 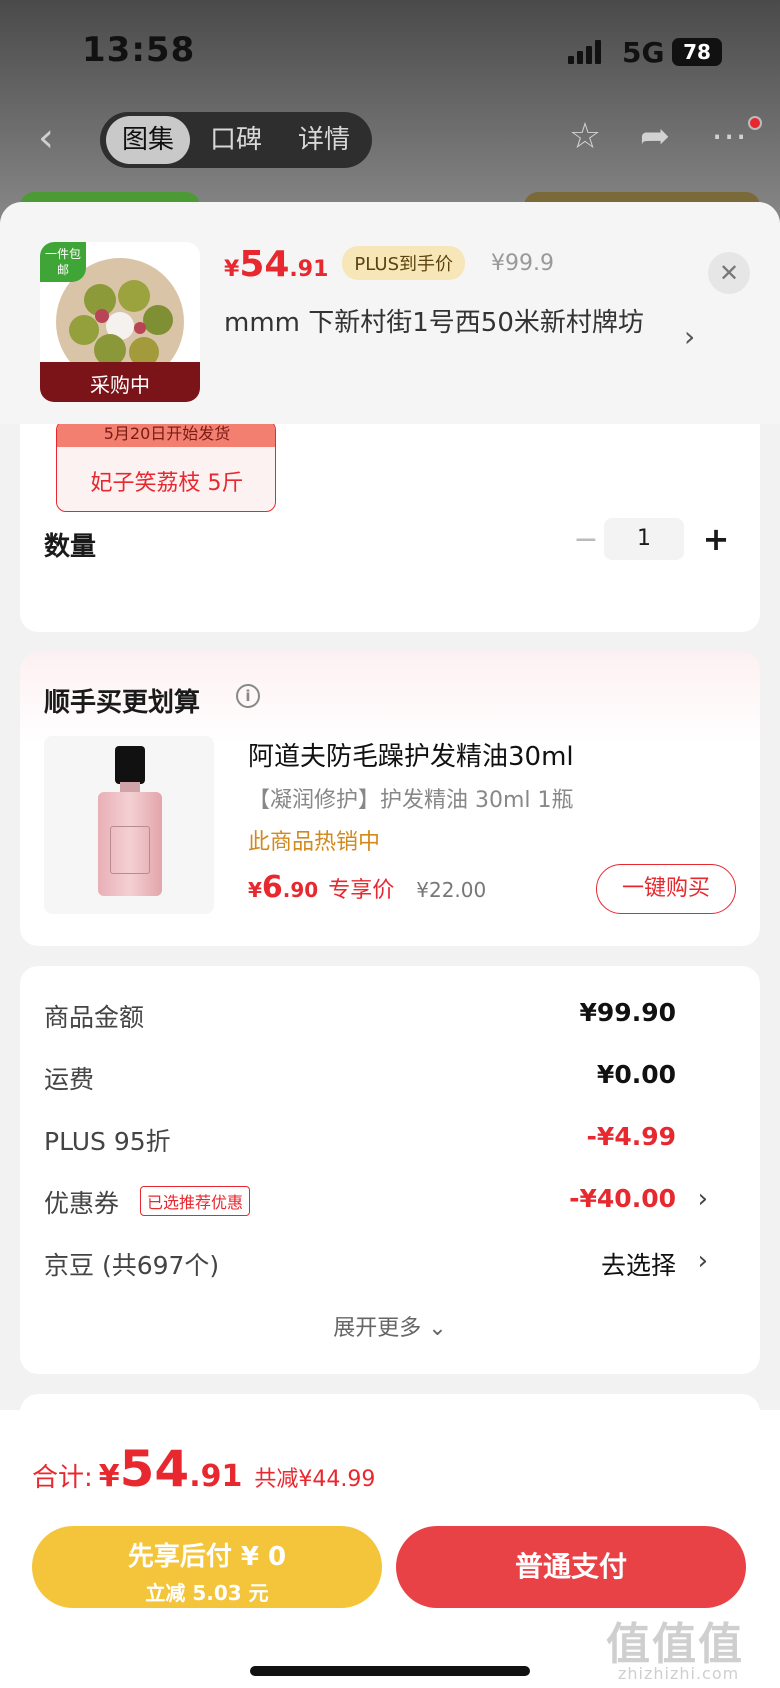 What do you see at coordinates (94, 1017) in the screenshot?
I see `summary-label: 商品金额` at bounding box center [94, 1017].